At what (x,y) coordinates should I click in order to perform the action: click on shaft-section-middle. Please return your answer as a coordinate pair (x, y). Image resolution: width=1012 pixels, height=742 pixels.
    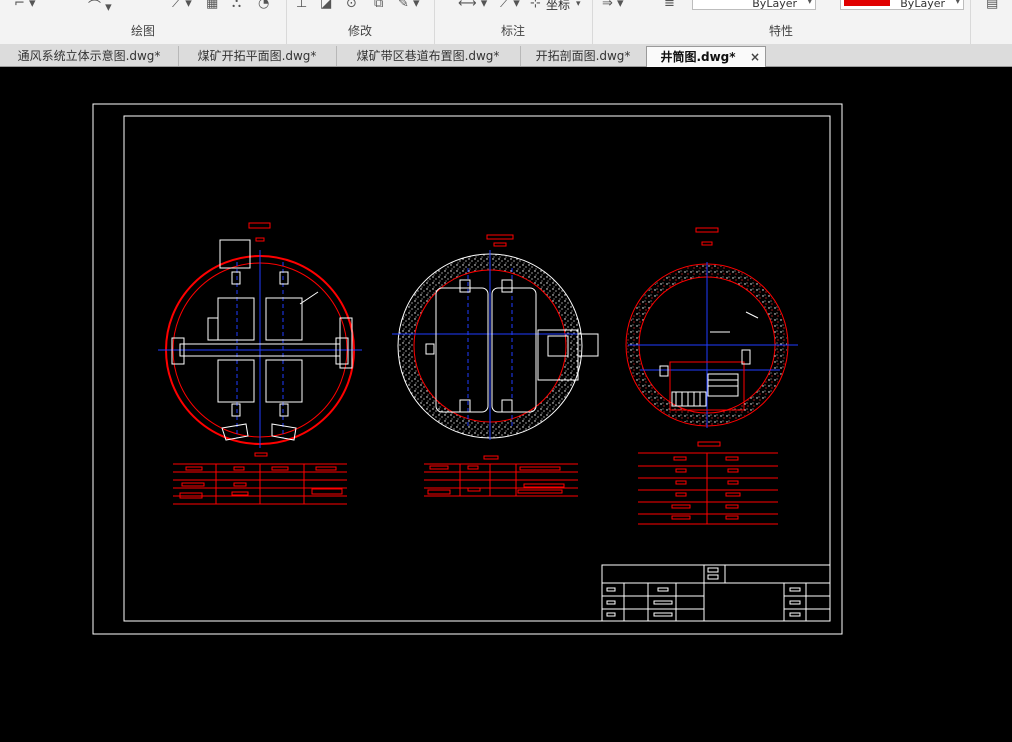
    Looking at the image, I should click on (495, 347).